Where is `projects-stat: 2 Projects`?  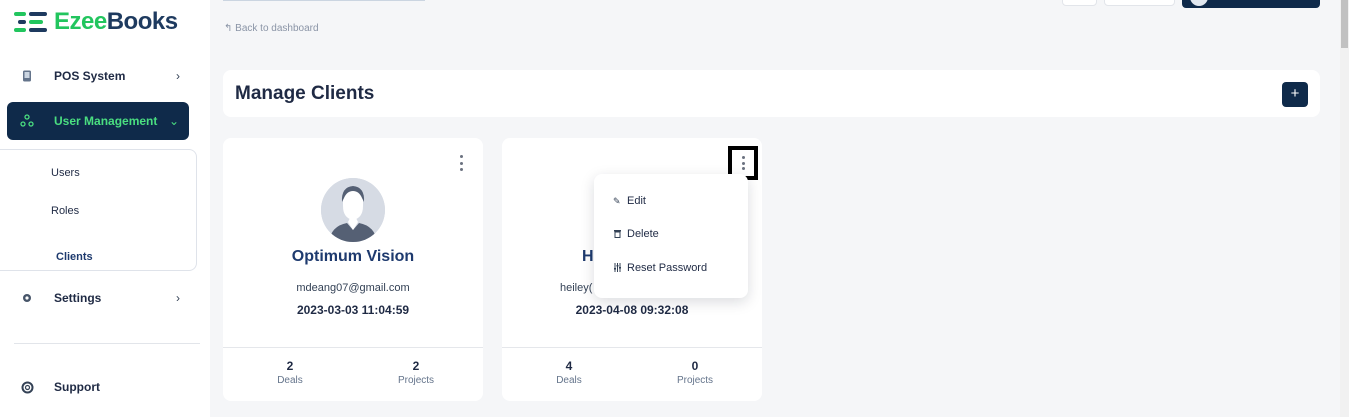 projects-stat: 2 Projects is located at coordinates (416, 372).